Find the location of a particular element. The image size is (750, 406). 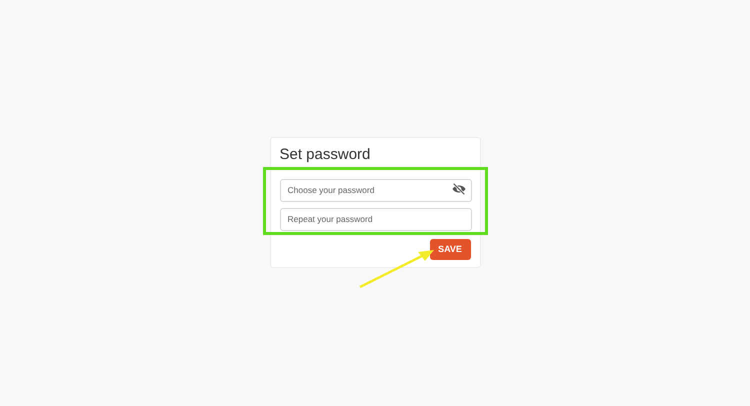

input-field: Choose your password is located at coordinates (376, 190).